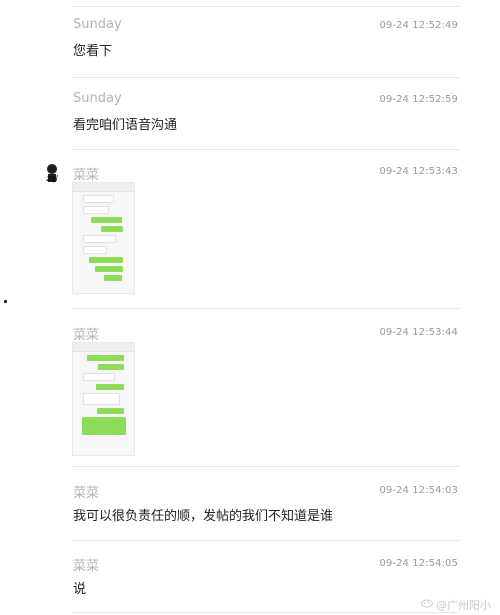 The image size is (500, 615). I want to click on message-text: 我可以很负责任的顺，发帖的我们不知道是谁, so click(203, 516).